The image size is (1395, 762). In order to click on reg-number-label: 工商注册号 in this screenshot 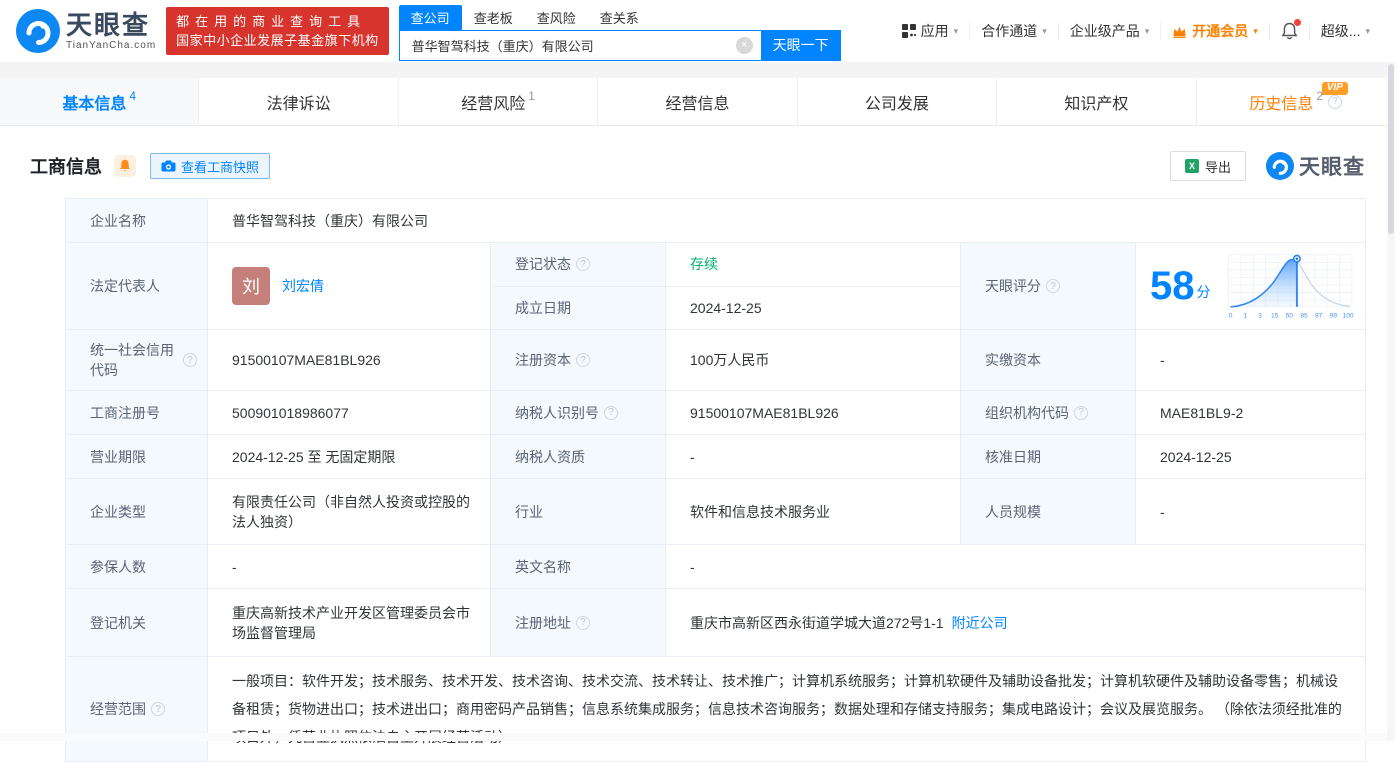, I will do `click(136, 412)`.